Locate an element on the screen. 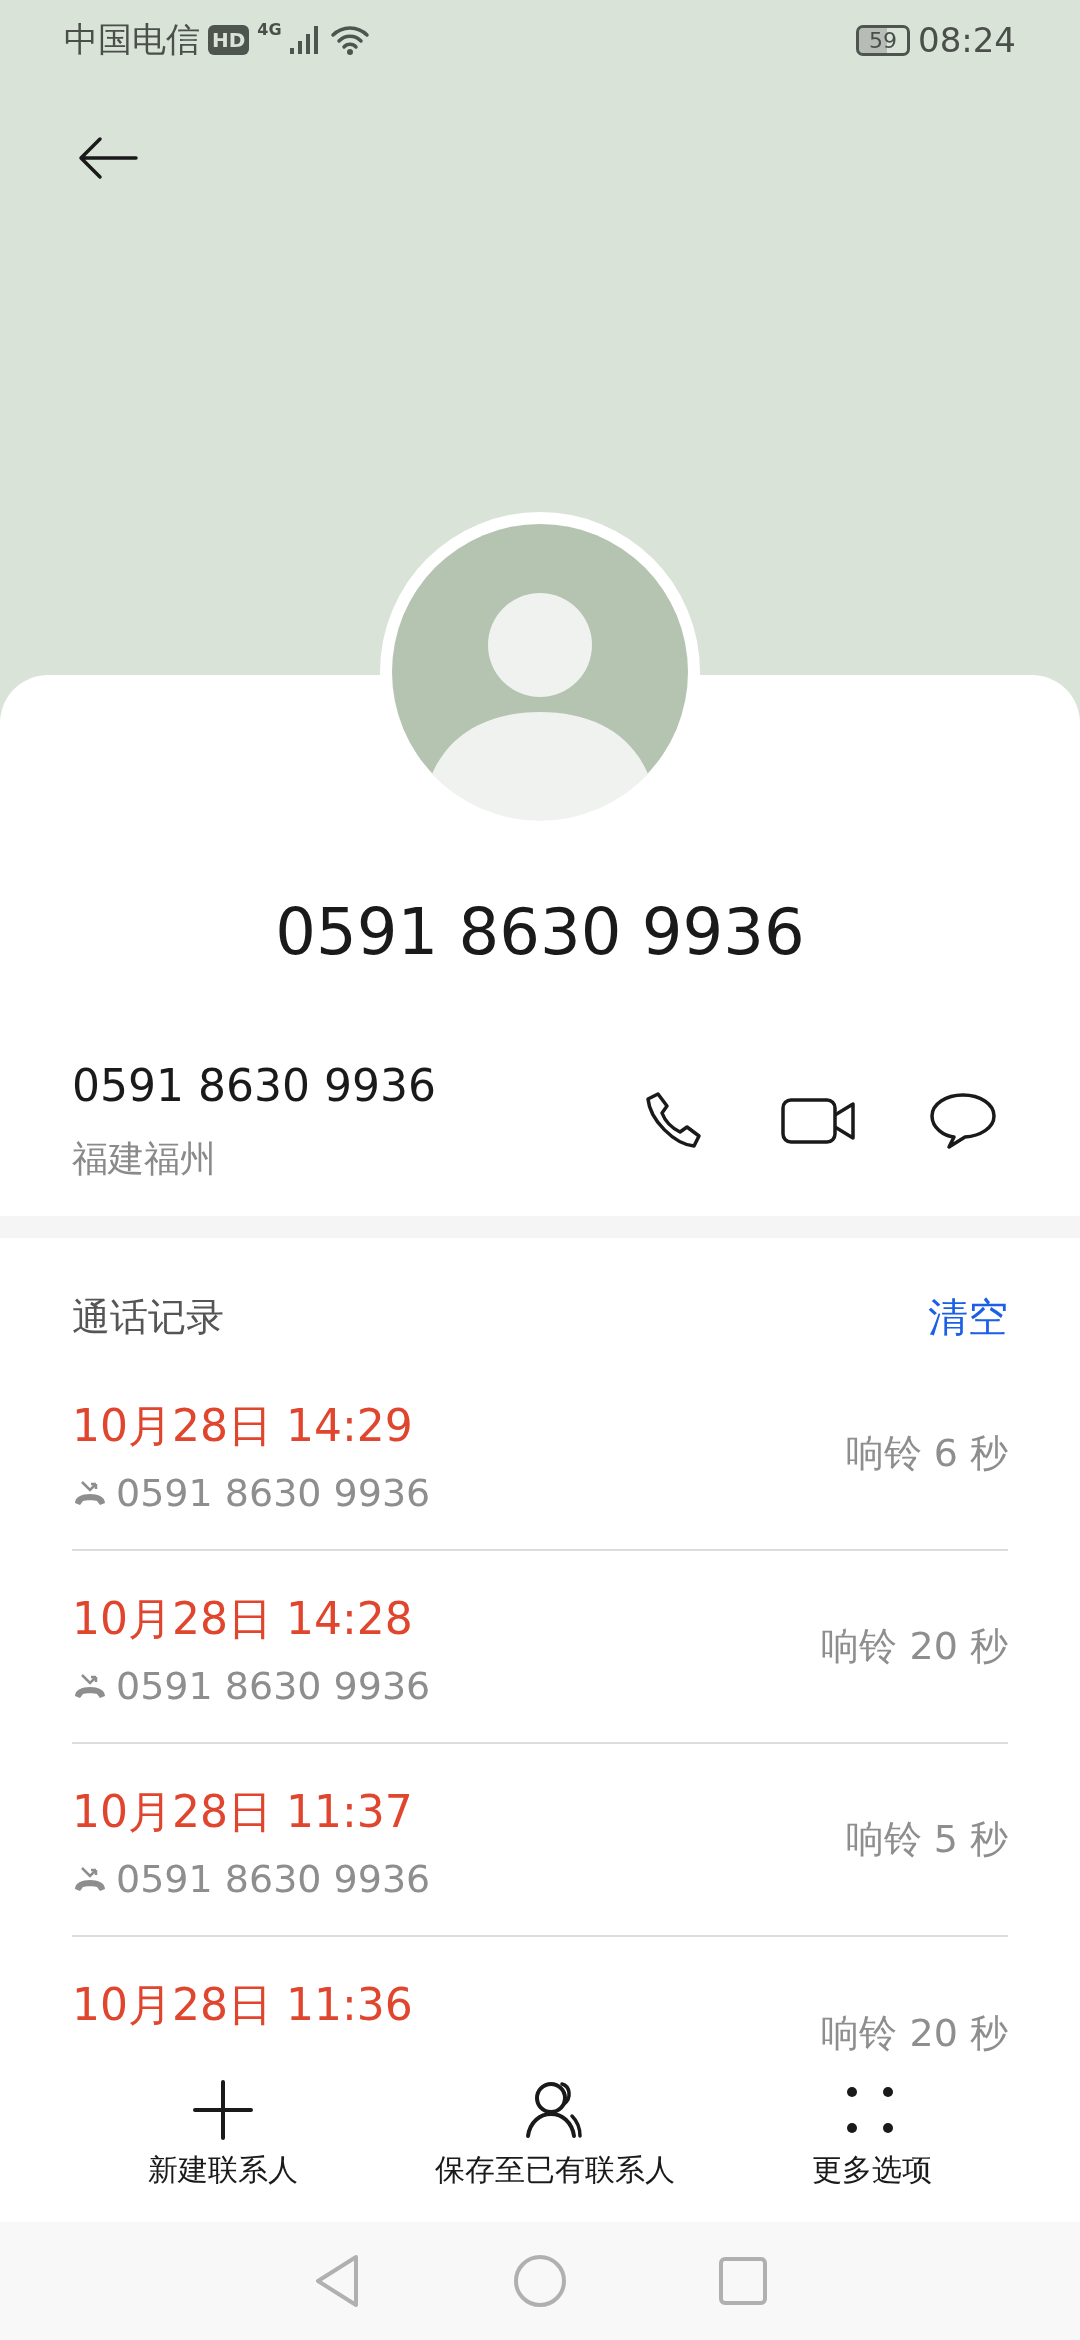 This screenshot has height=2340, width=1080. contact-title: 0591 8630 9936 is located at coordinates (540, 932).